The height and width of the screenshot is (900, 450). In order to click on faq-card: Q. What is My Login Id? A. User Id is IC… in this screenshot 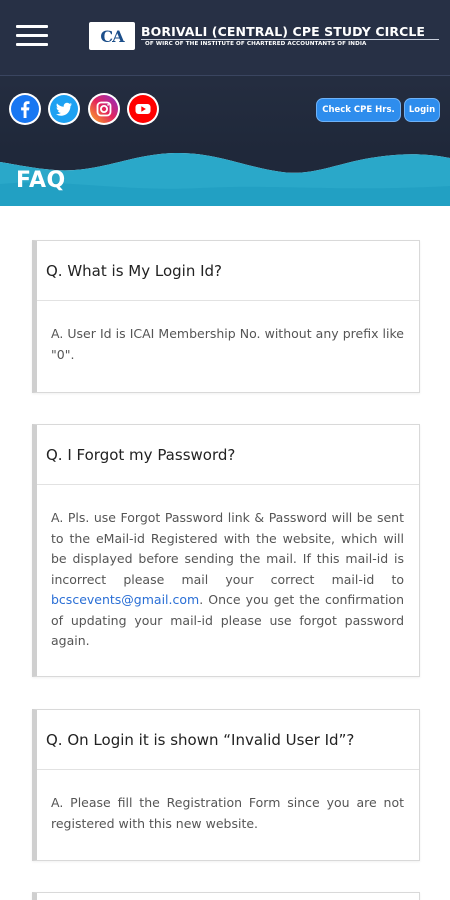, I will do `click(226, 316)`.